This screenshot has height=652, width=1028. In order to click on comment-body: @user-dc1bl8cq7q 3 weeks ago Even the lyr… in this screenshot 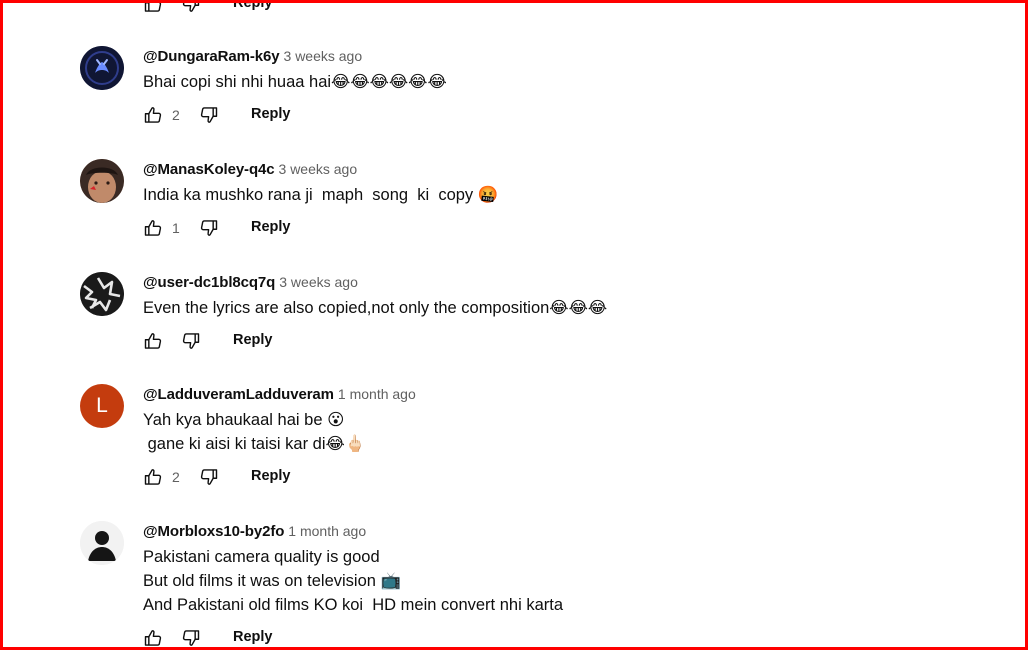, I will do `click(553, 313)`.